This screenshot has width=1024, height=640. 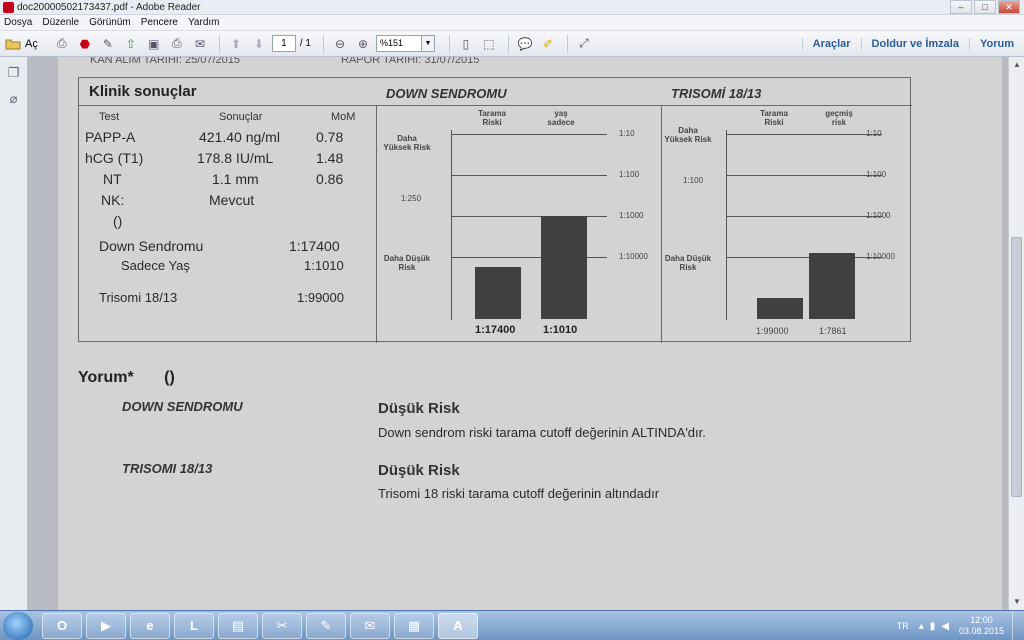 I want to click on windows-taskbar: O ▶ e L ▤ ✂ ✎ ✉ ▦ A TR ▴ ▮ ◀ 12:00 03.08.2015, so click(x=512, y=625).